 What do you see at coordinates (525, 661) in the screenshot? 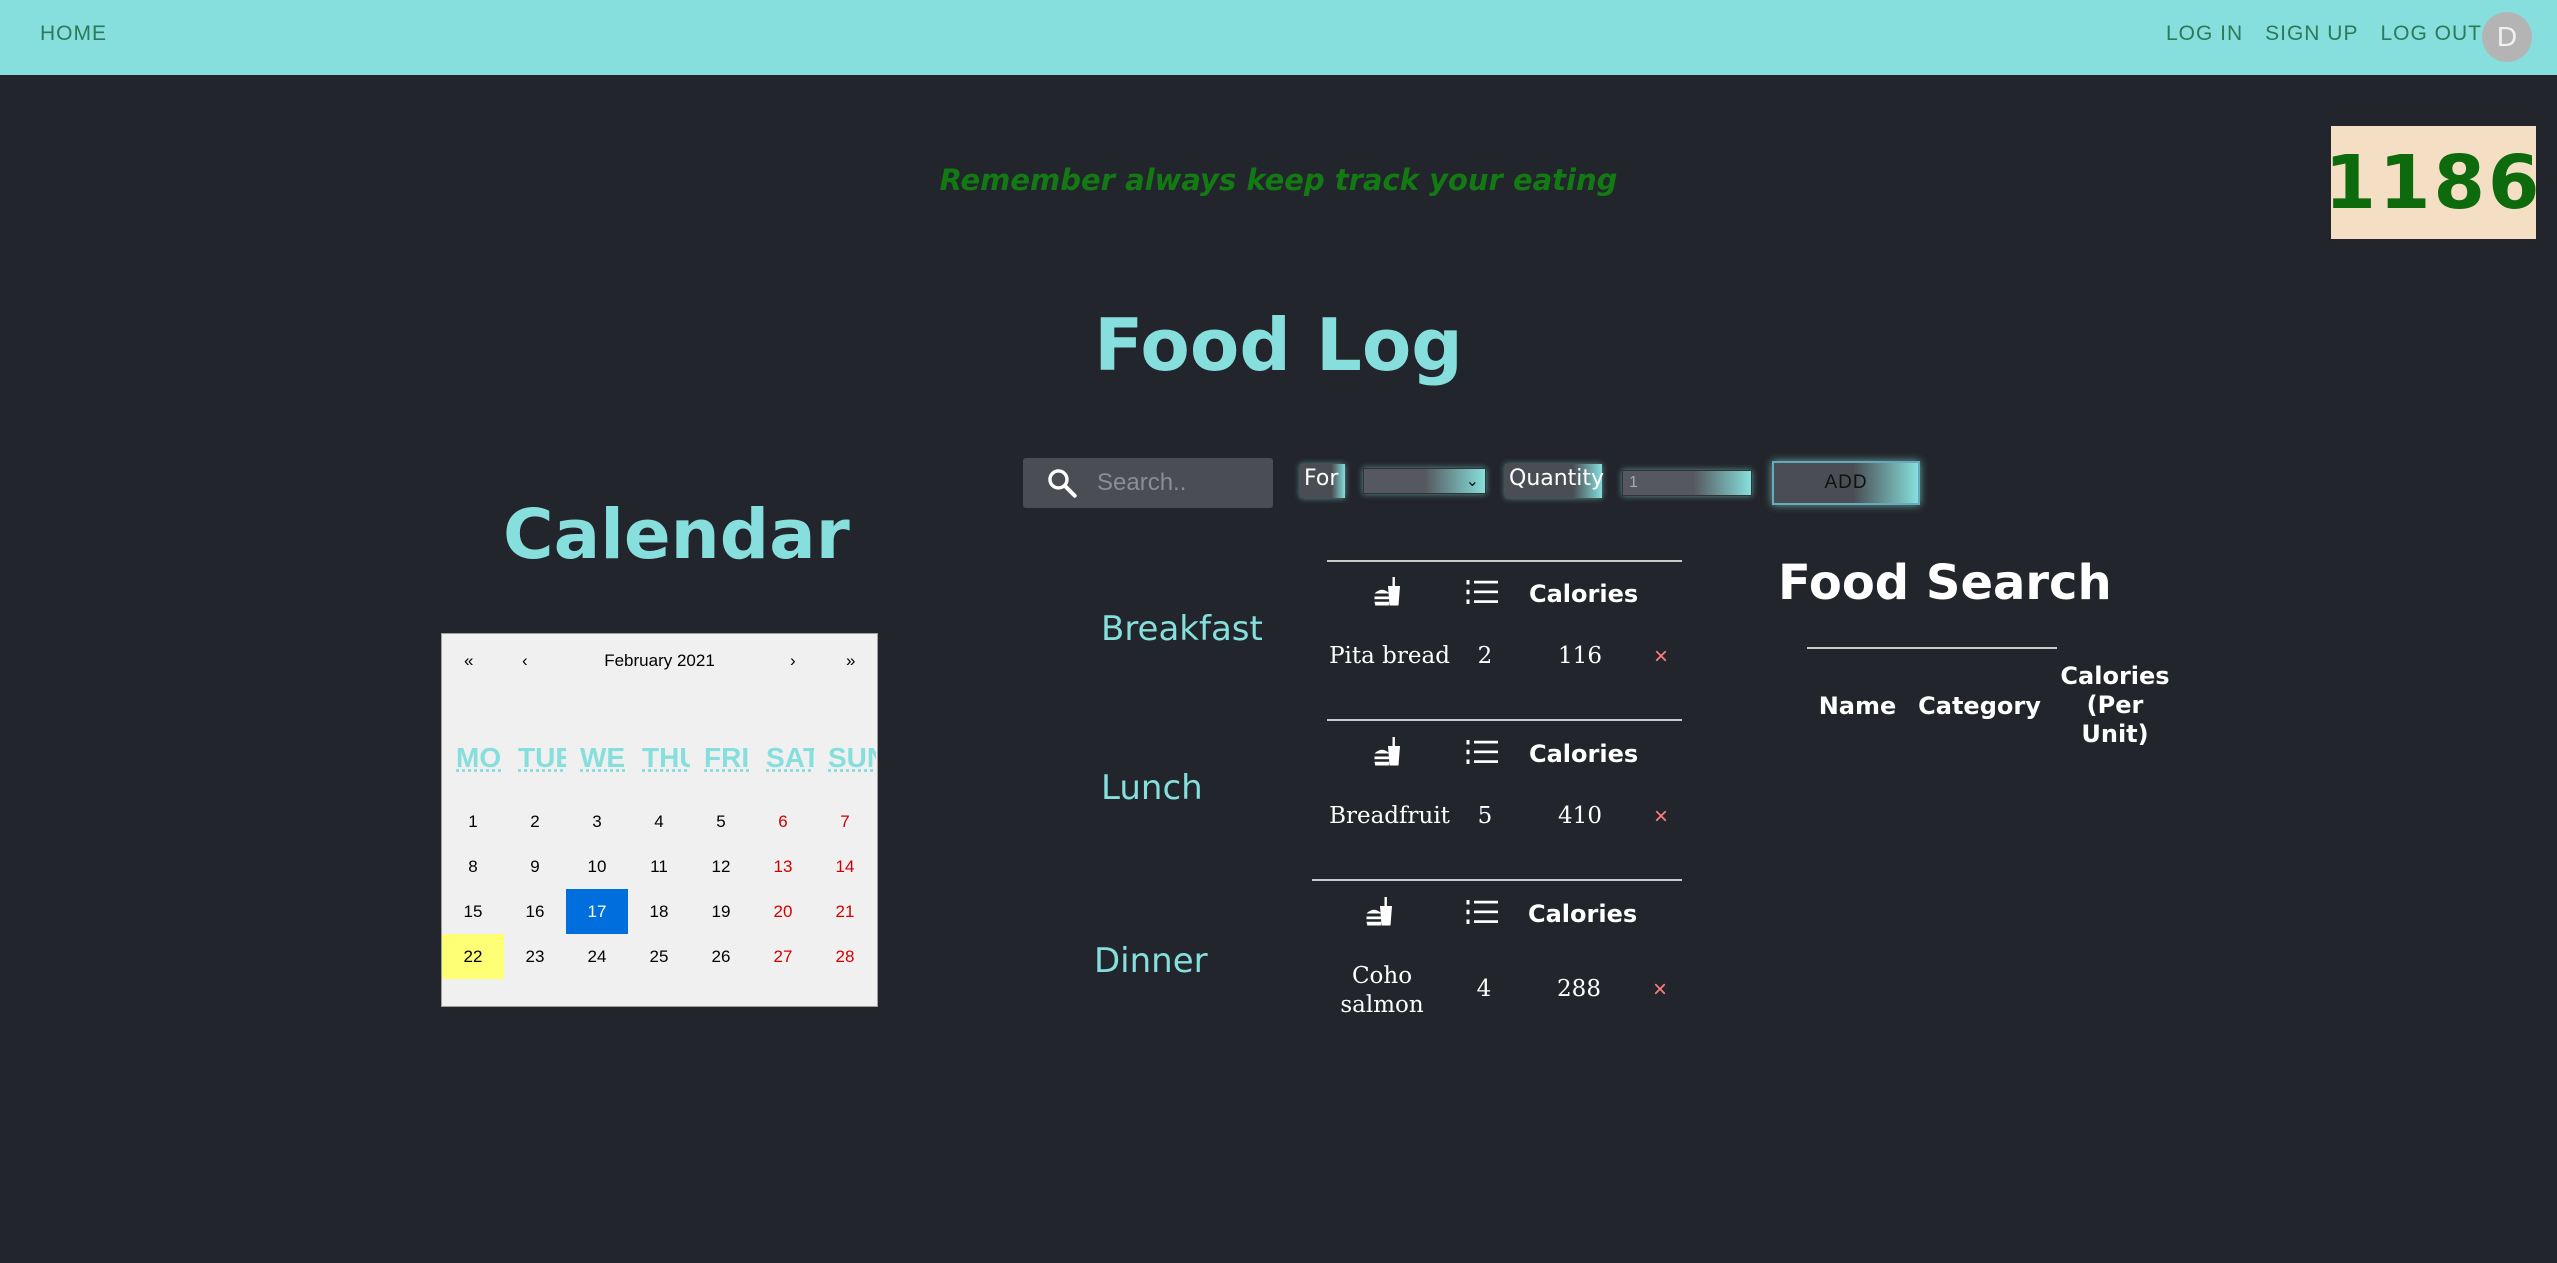
I see `calendar-prev-month-button: ‹` at bounding box center [525, 661].